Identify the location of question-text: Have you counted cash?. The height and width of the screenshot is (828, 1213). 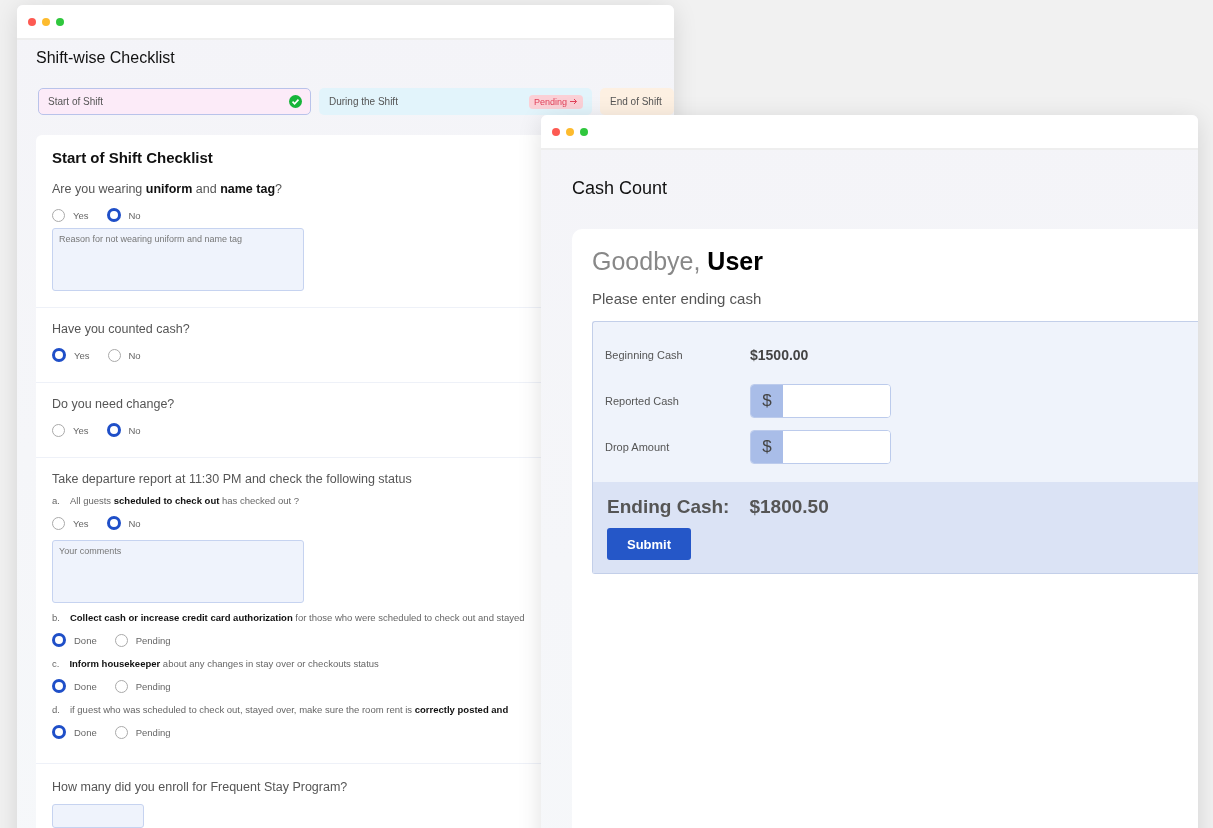
(121, 329).